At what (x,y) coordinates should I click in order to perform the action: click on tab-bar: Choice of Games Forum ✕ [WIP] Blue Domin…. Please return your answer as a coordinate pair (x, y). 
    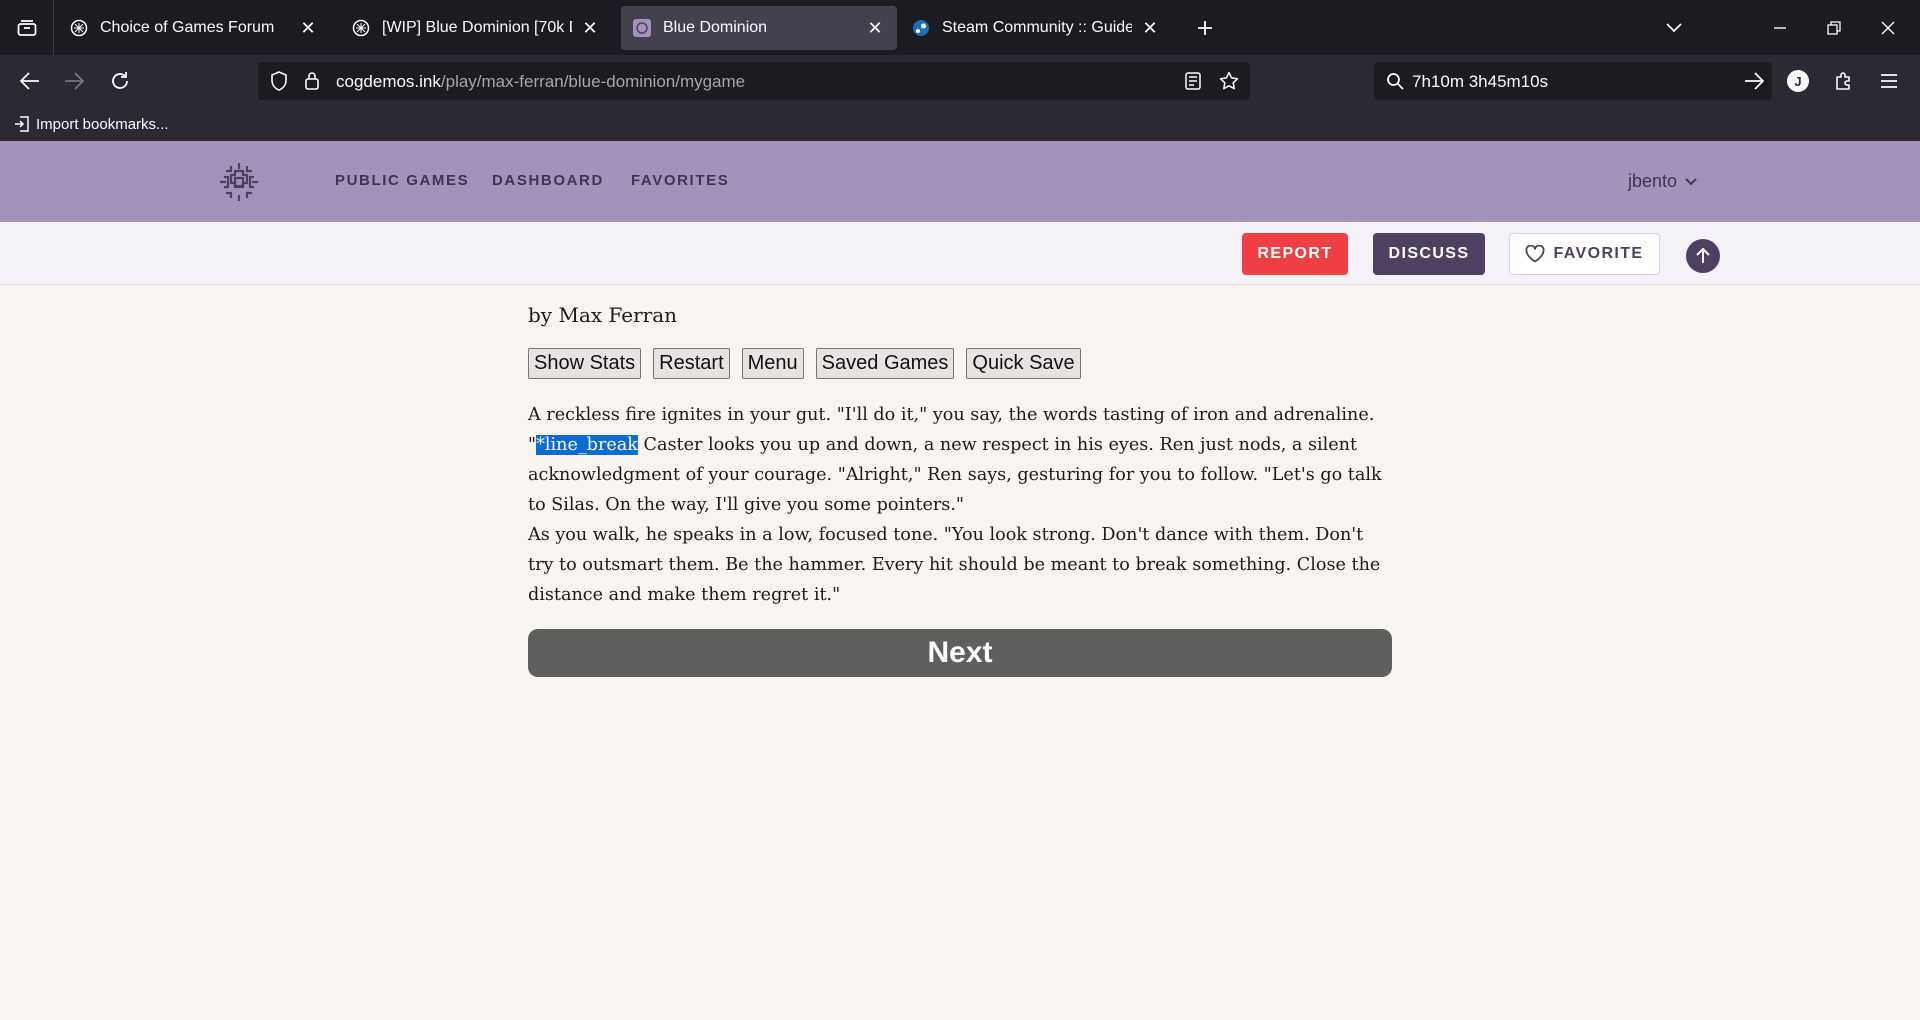
    Looking at the image, I should click on (960, 27).